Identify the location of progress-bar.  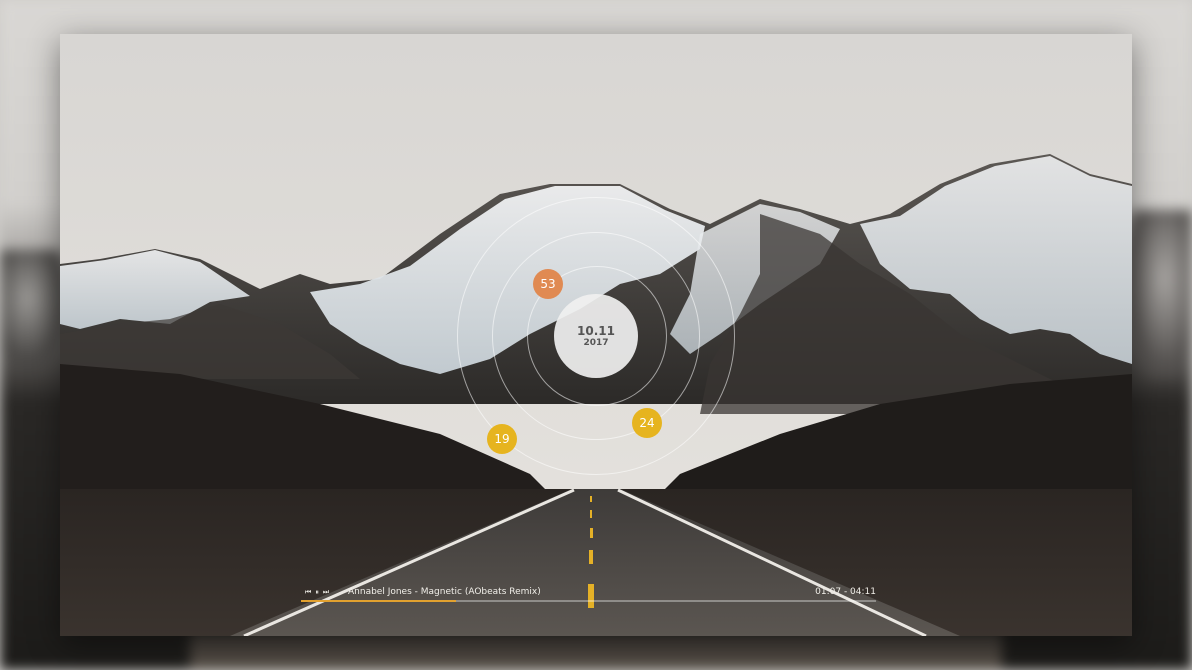
(588, 601).